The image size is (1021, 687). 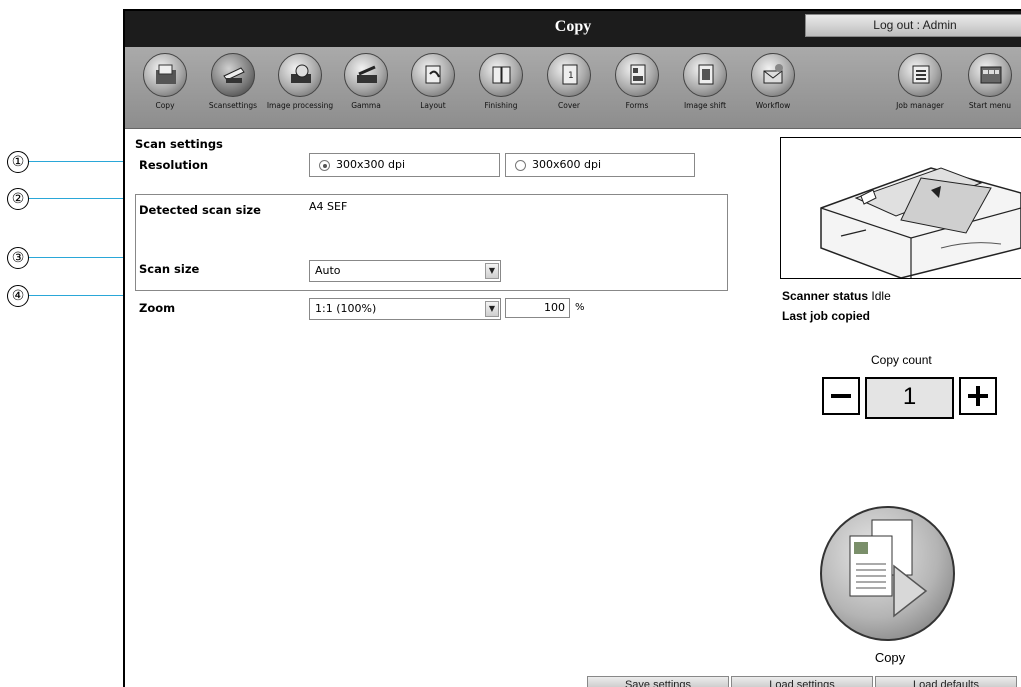 I want to click on zoom-label: Zoom, so click(x=157, y=308).